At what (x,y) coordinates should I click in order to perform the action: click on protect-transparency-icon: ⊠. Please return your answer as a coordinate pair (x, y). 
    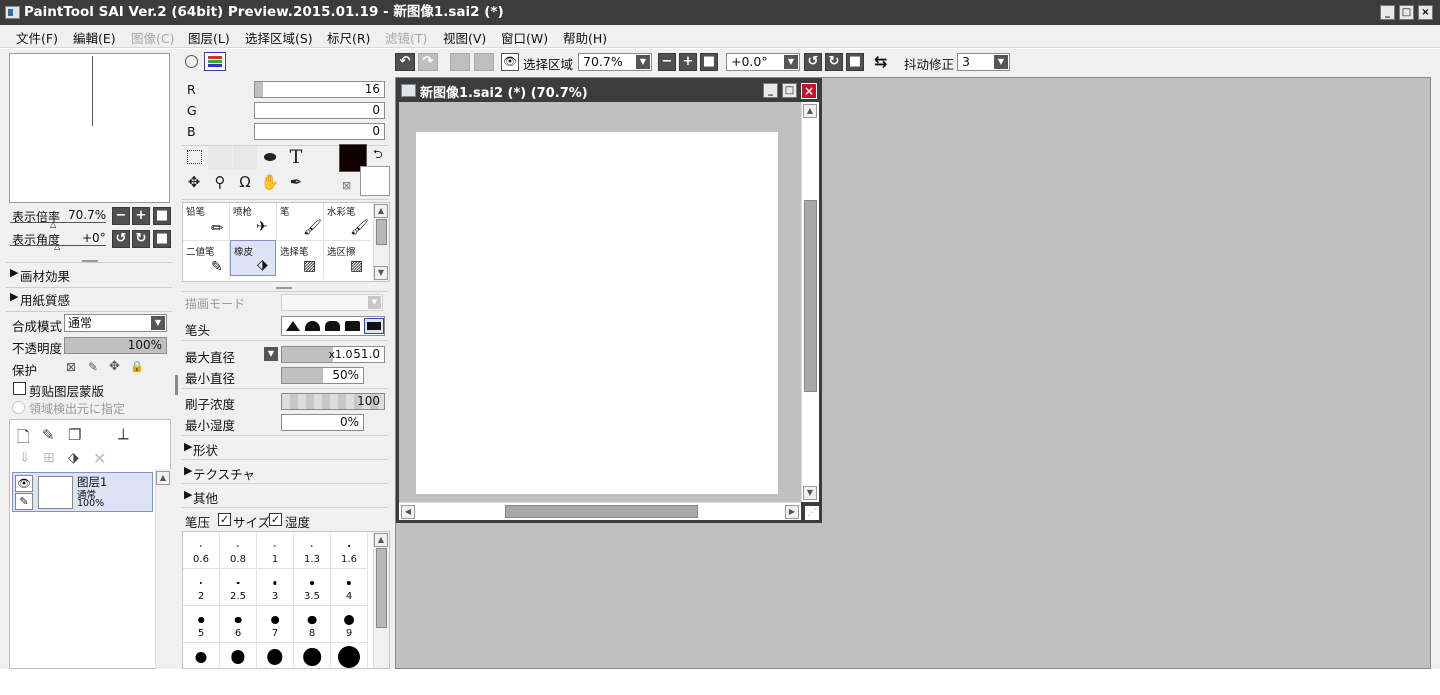
    Looking at the image, I should click on (71, 367).